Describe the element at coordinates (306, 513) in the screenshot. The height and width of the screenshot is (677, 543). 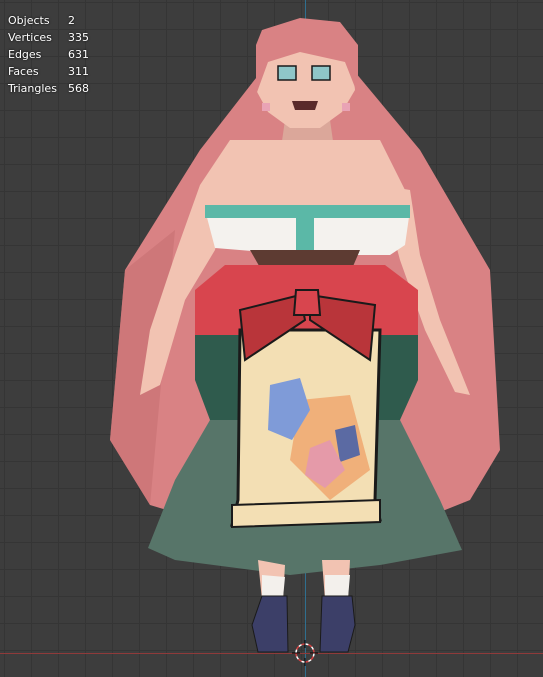
I see `apron-fringe` at that location.